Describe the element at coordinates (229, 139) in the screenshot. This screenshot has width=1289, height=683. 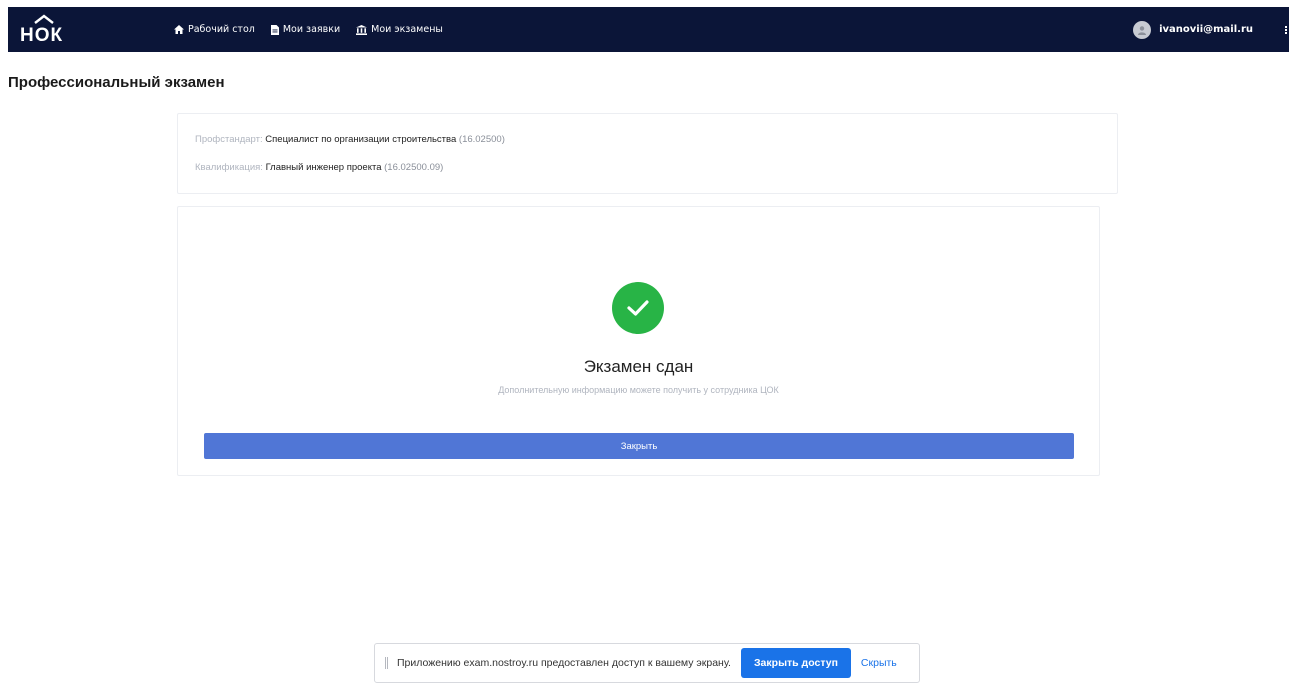
I see `standard-label: Профстандарт:` at that location.